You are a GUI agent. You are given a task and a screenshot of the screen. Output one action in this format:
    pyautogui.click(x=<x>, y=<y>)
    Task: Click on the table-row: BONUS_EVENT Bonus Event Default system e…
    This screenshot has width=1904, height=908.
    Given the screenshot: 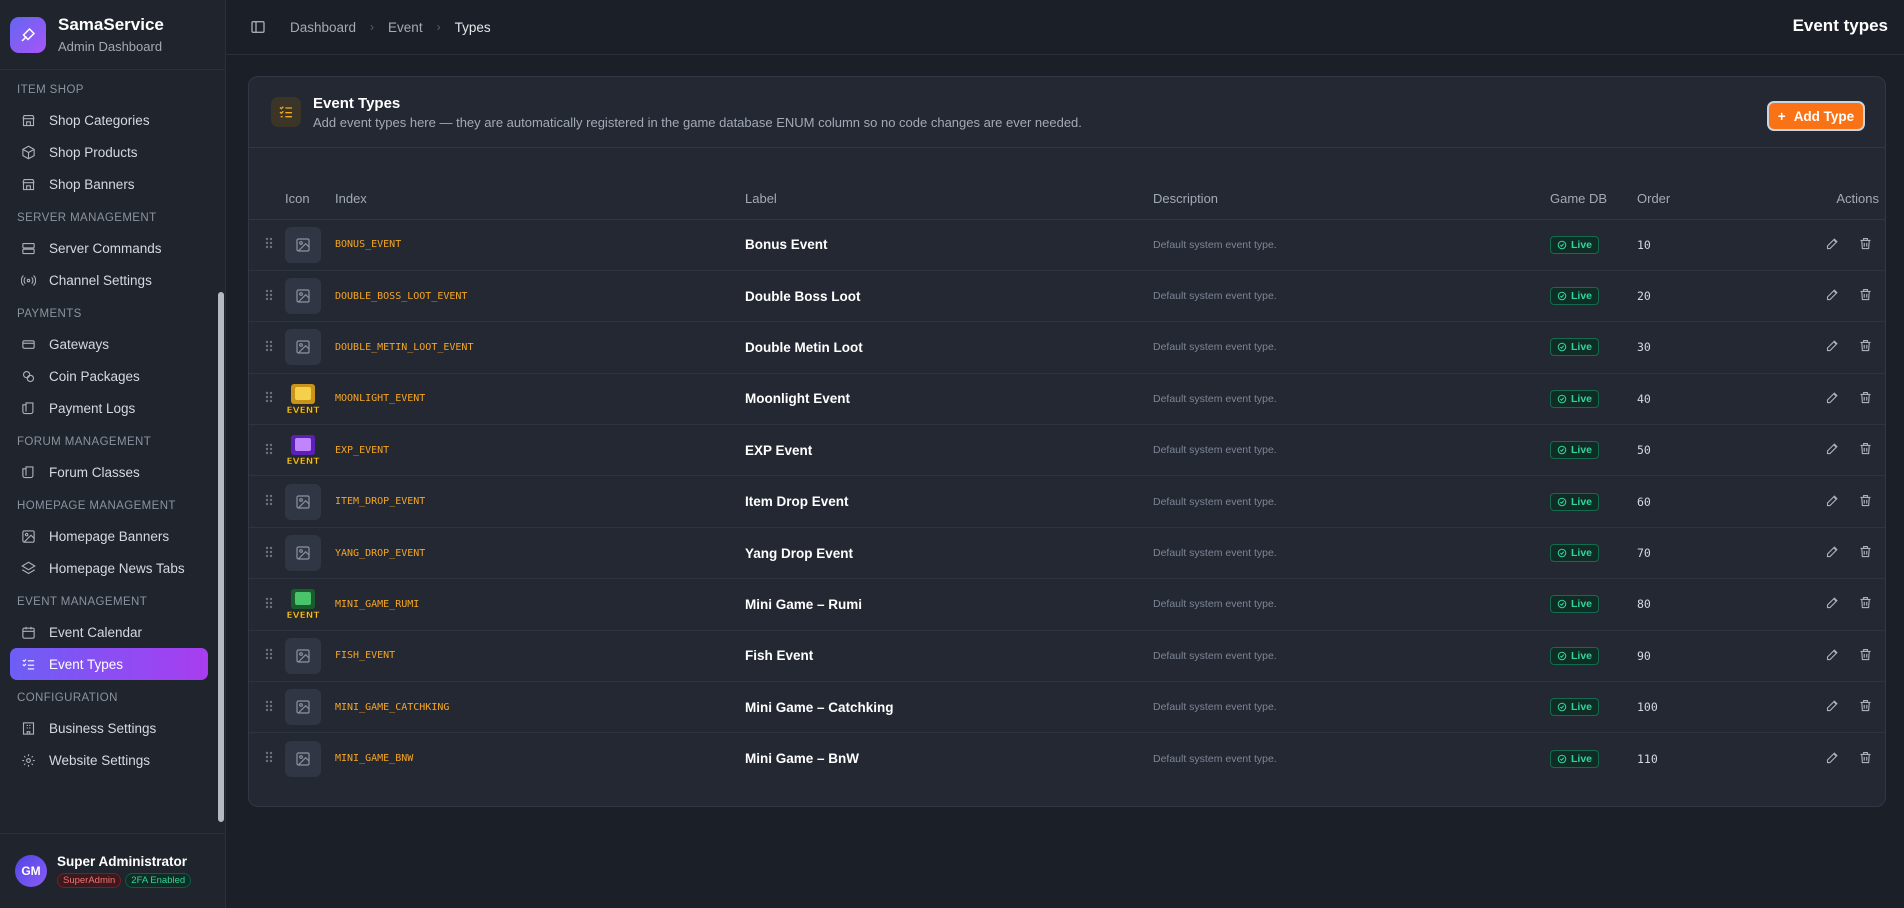 What is the action you would take?
    pyautogui.click(x=1067, y=245)
    